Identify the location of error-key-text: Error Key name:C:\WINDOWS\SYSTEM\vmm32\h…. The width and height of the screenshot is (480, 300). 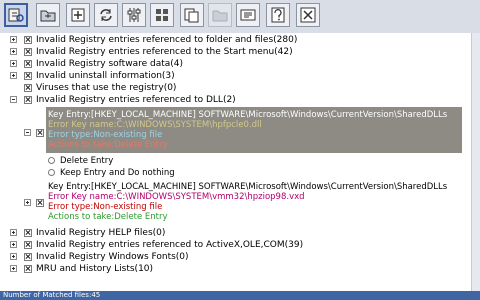
(176, 197).